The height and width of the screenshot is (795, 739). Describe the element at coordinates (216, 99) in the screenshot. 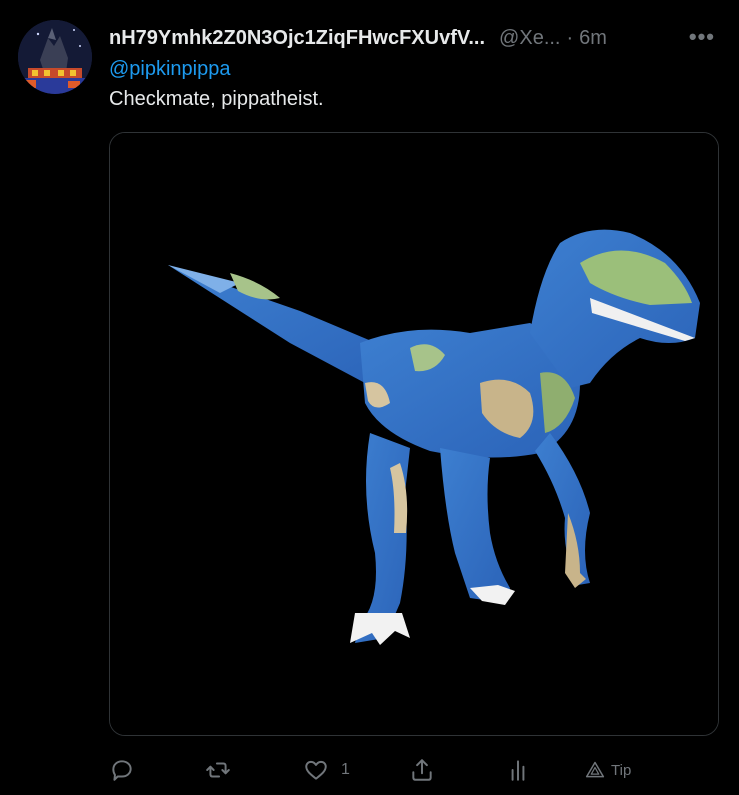

I see `tweet-text: Checkmate, pippatheist.` at that location.